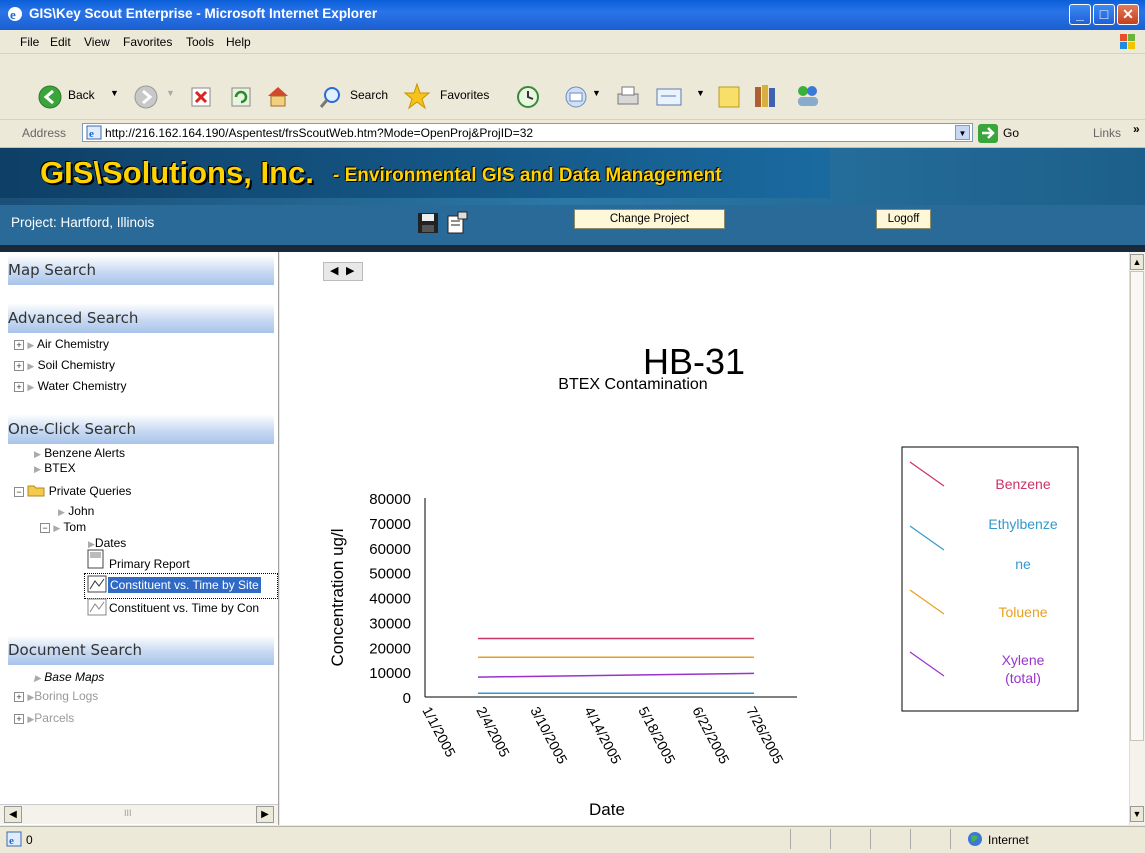 This screenshot has width=1145, height=853. I want to click on links-button: Links, so click(1107, 133).